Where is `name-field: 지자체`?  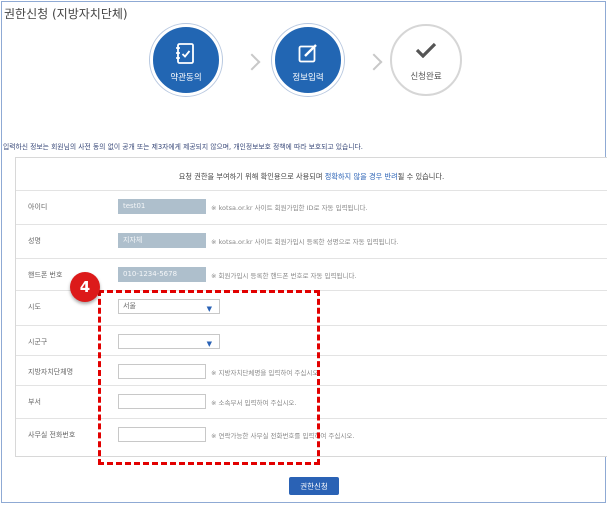 name-field: 지자체 is located at coordinates (162, 240).